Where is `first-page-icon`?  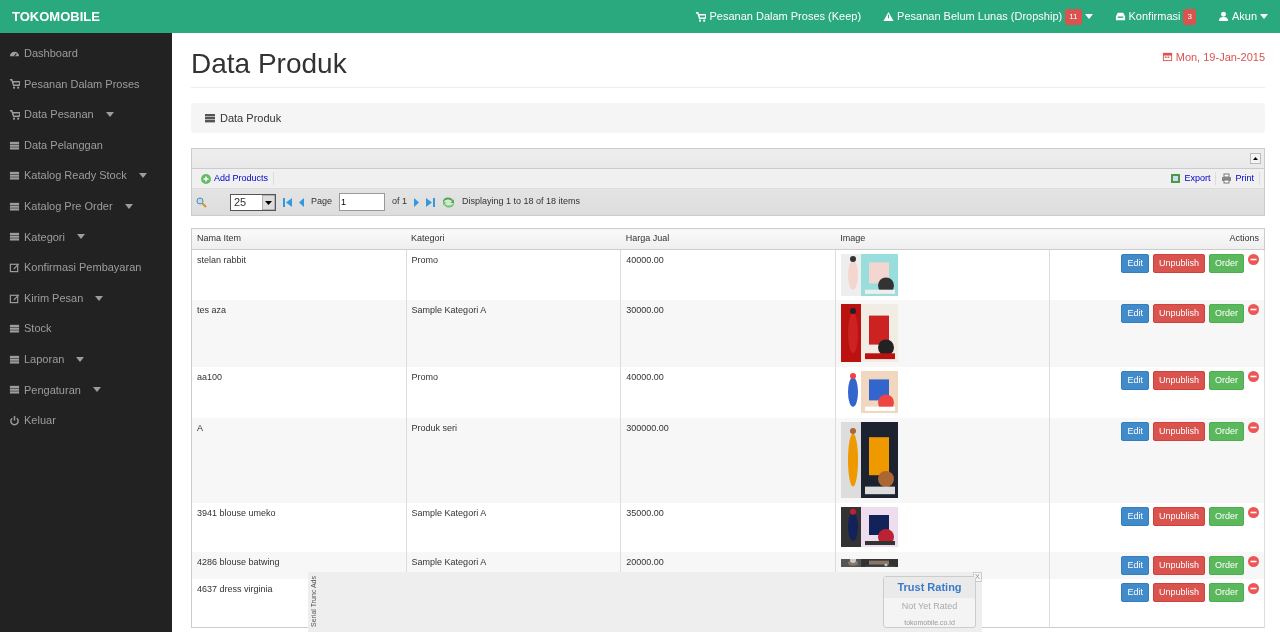 first-page-icon is located at coordinates (287, 202).